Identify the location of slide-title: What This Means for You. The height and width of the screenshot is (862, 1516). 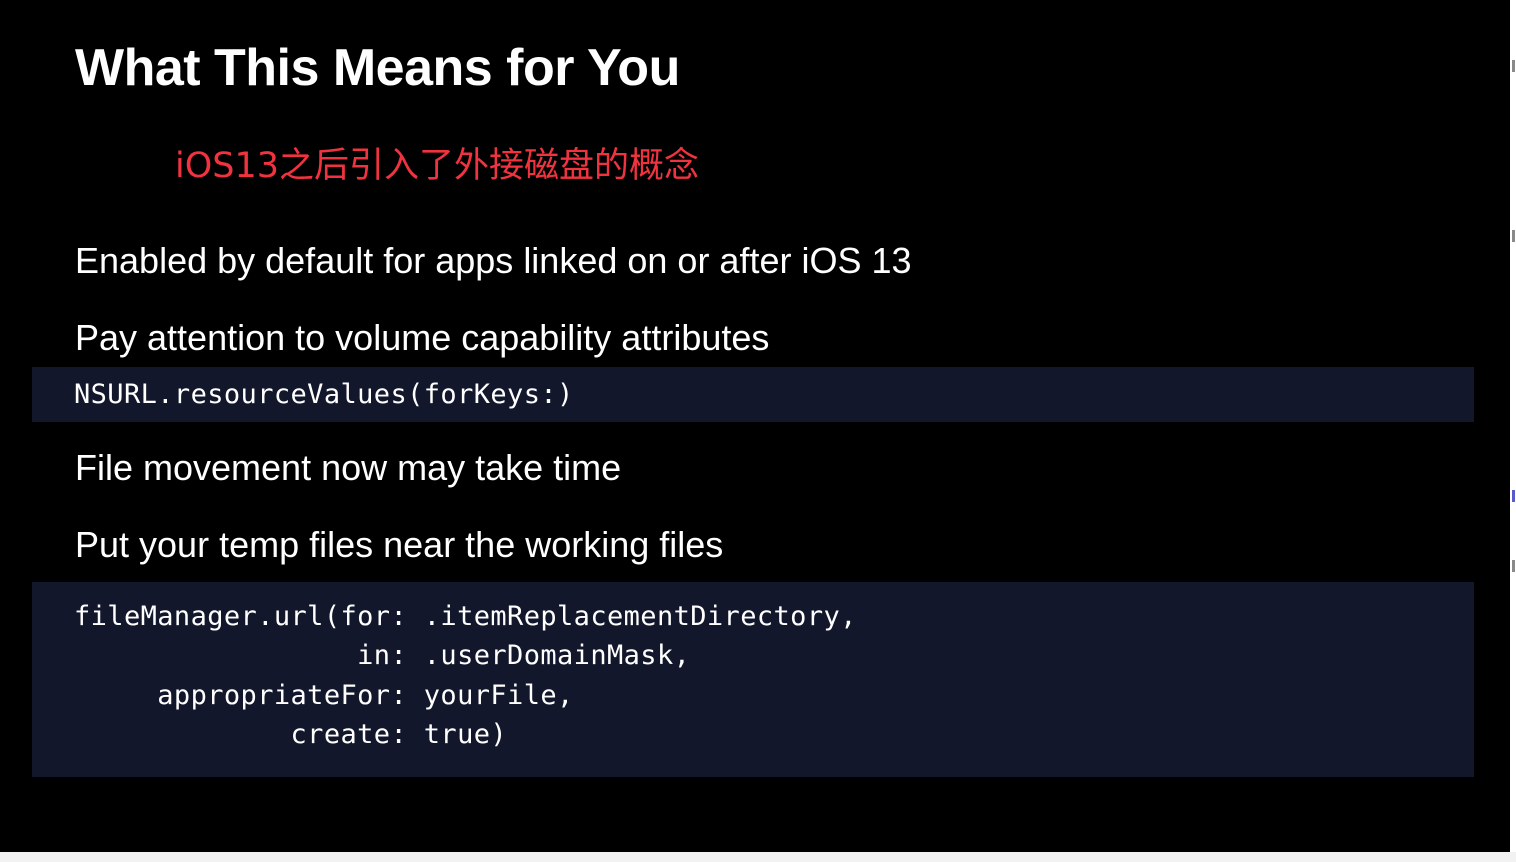
(377, 68).